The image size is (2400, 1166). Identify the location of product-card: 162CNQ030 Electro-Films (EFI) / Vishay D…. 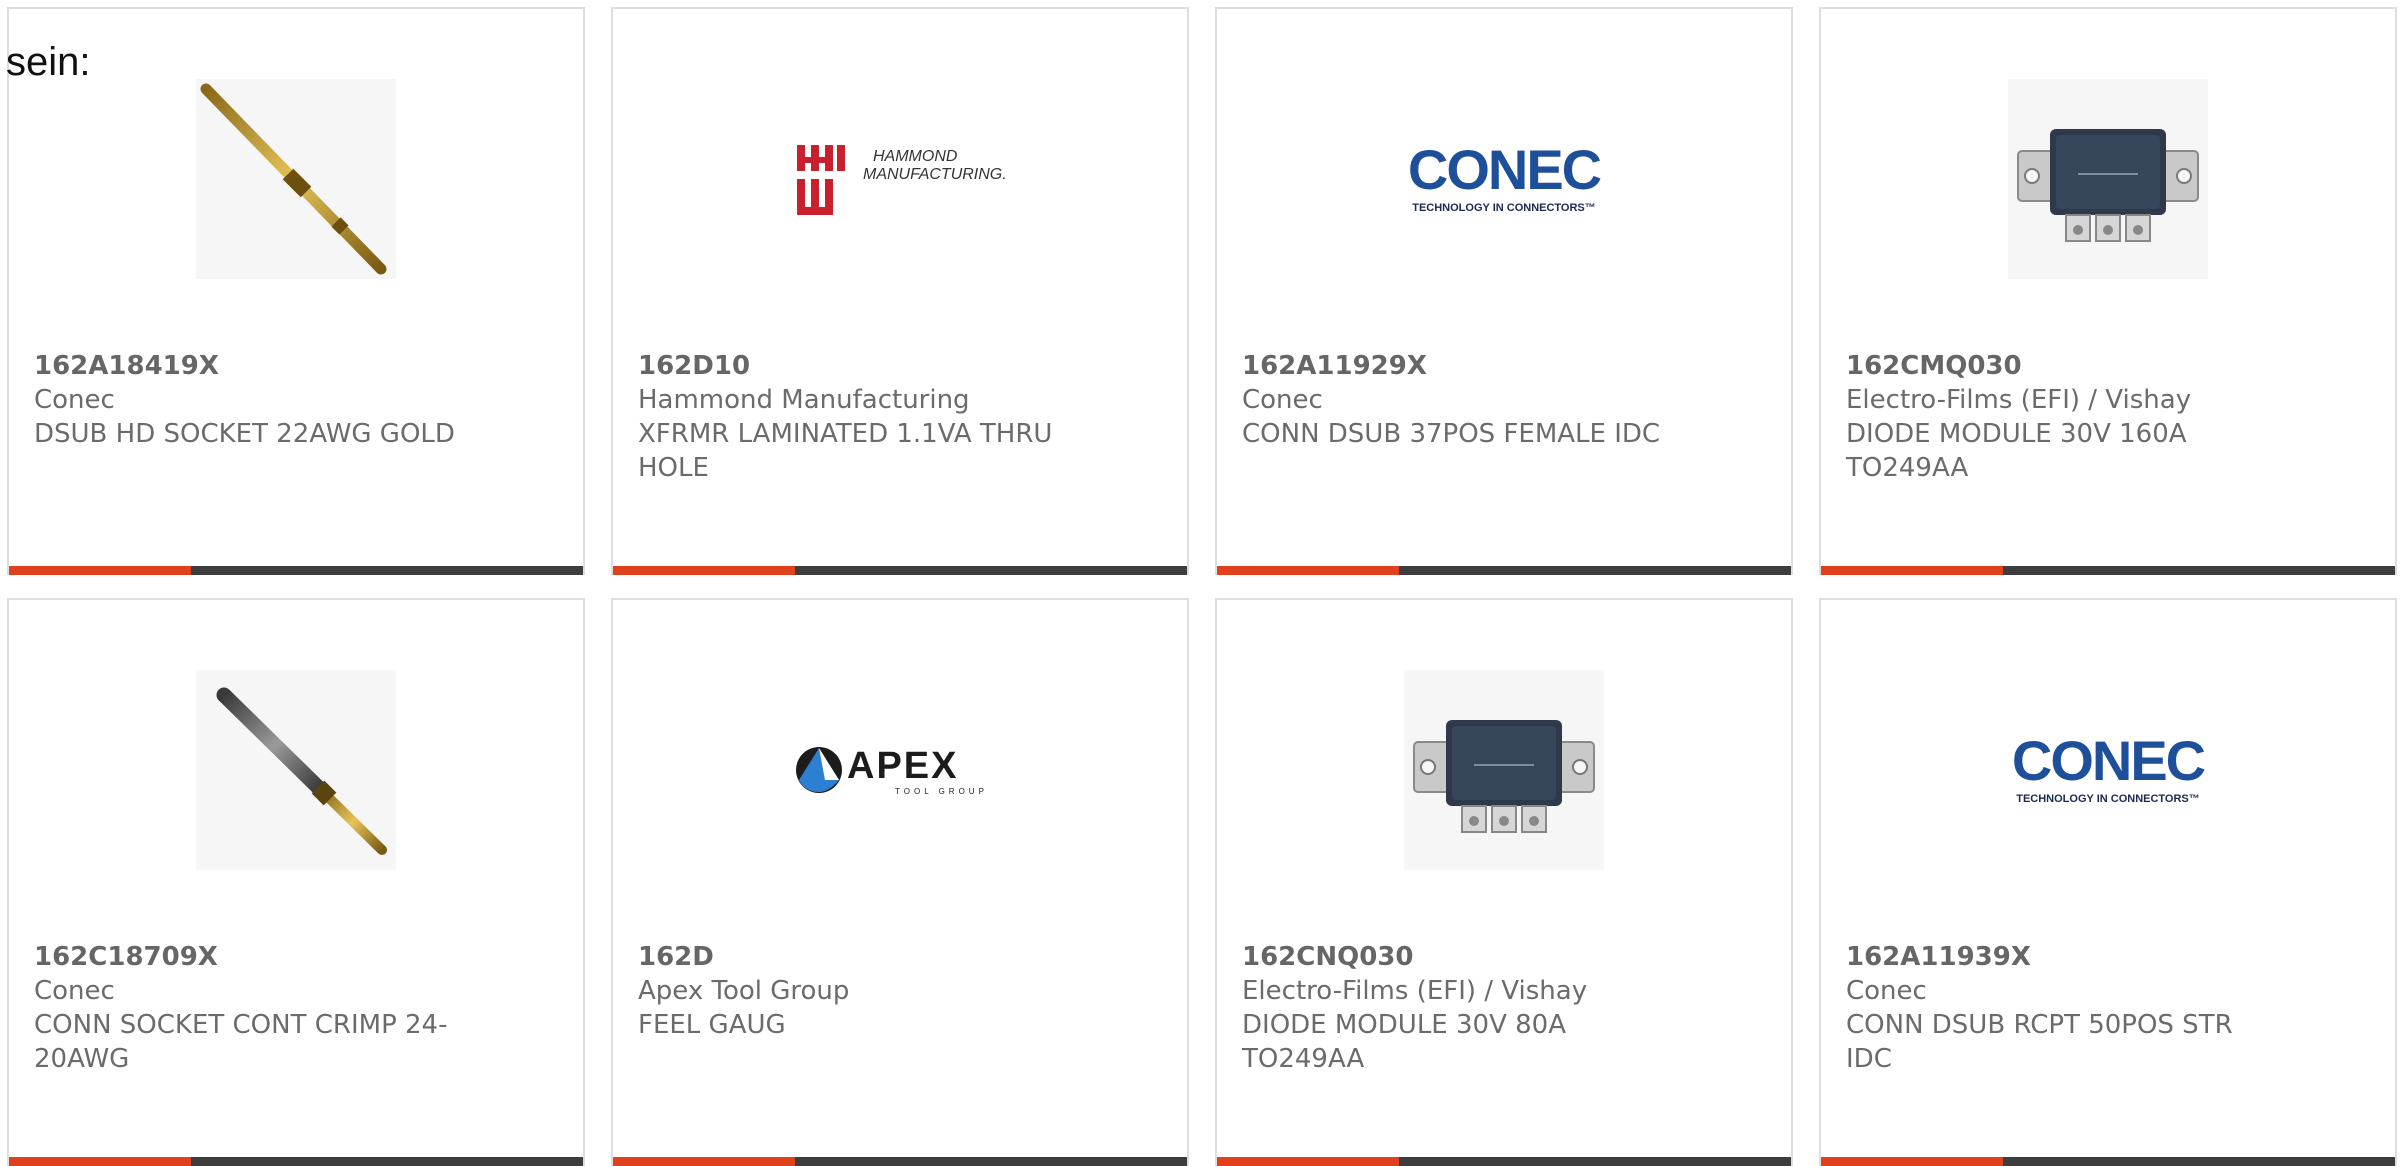
(1504, 882).